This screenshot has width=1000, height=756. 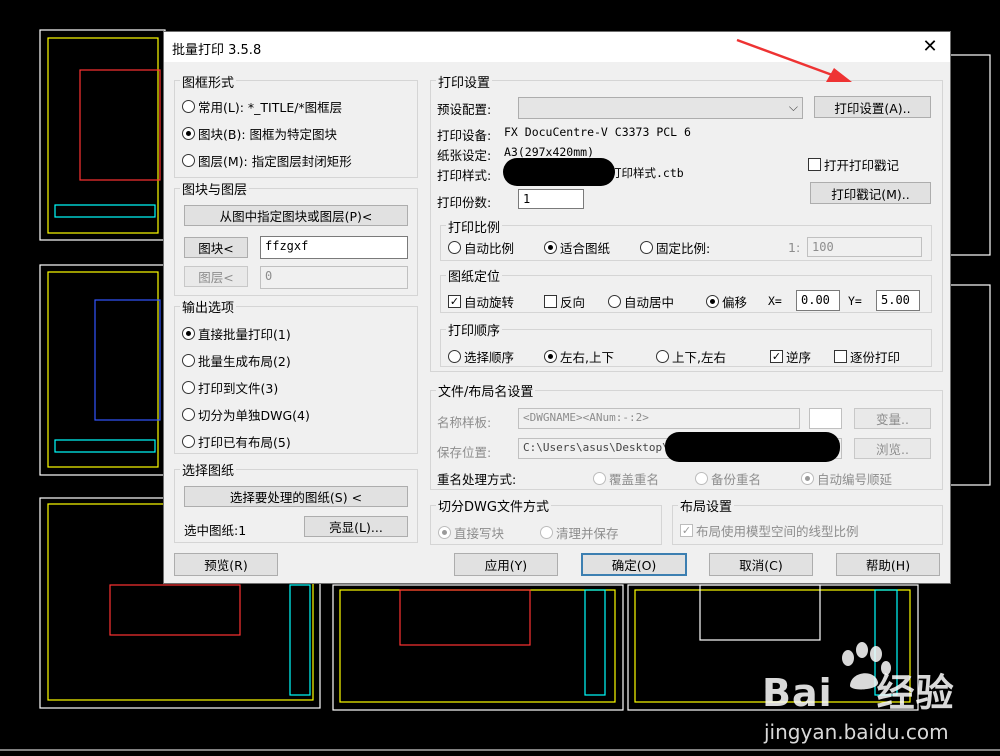 What do you see at coordinates (735, 302) in the screenshot?
I see `radio-label: 偏移` at bounding box center [735, 302].